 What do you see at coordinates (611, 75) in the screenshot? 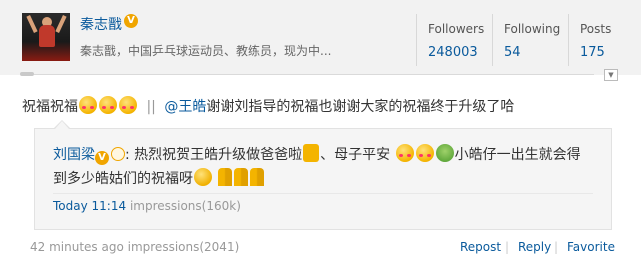
I see `chevron-down-icon: ▼` at bounding box center [611, 75].